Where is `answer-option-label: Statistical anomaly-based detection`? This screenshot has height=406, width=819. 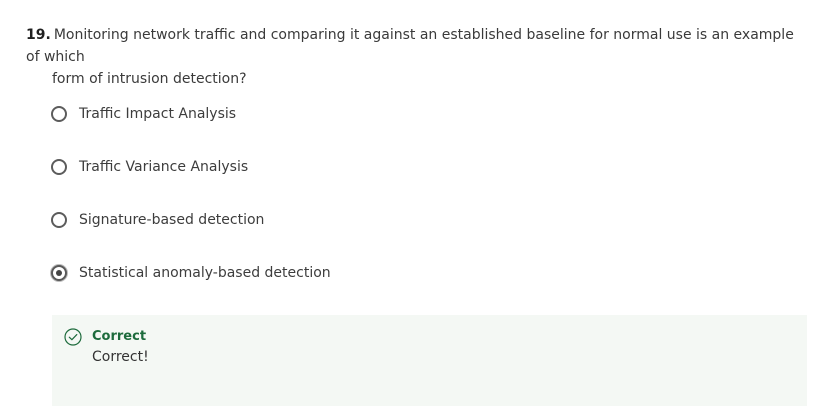
answer-option-label: Statistical anomaly-based detection is located at coordinates (205, 273).